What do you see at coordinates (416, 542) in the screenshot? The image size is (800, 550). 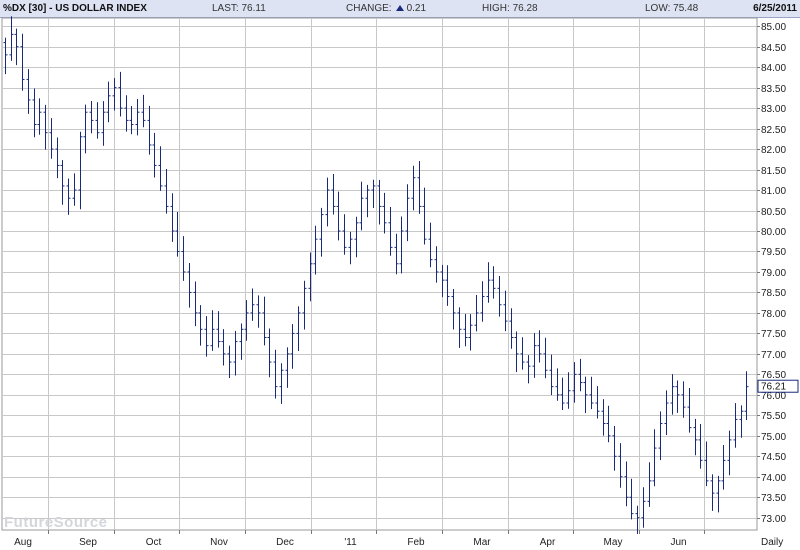 I see `month-label: Feb` at bounding box center [416, 542].